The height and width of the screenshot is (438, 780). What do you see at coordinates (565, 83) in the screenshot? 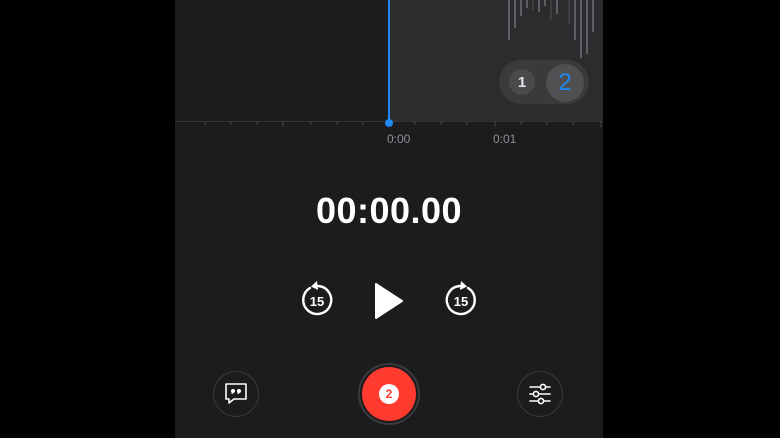
I see `take-2-button: 2` at bounding box center [565, 83].